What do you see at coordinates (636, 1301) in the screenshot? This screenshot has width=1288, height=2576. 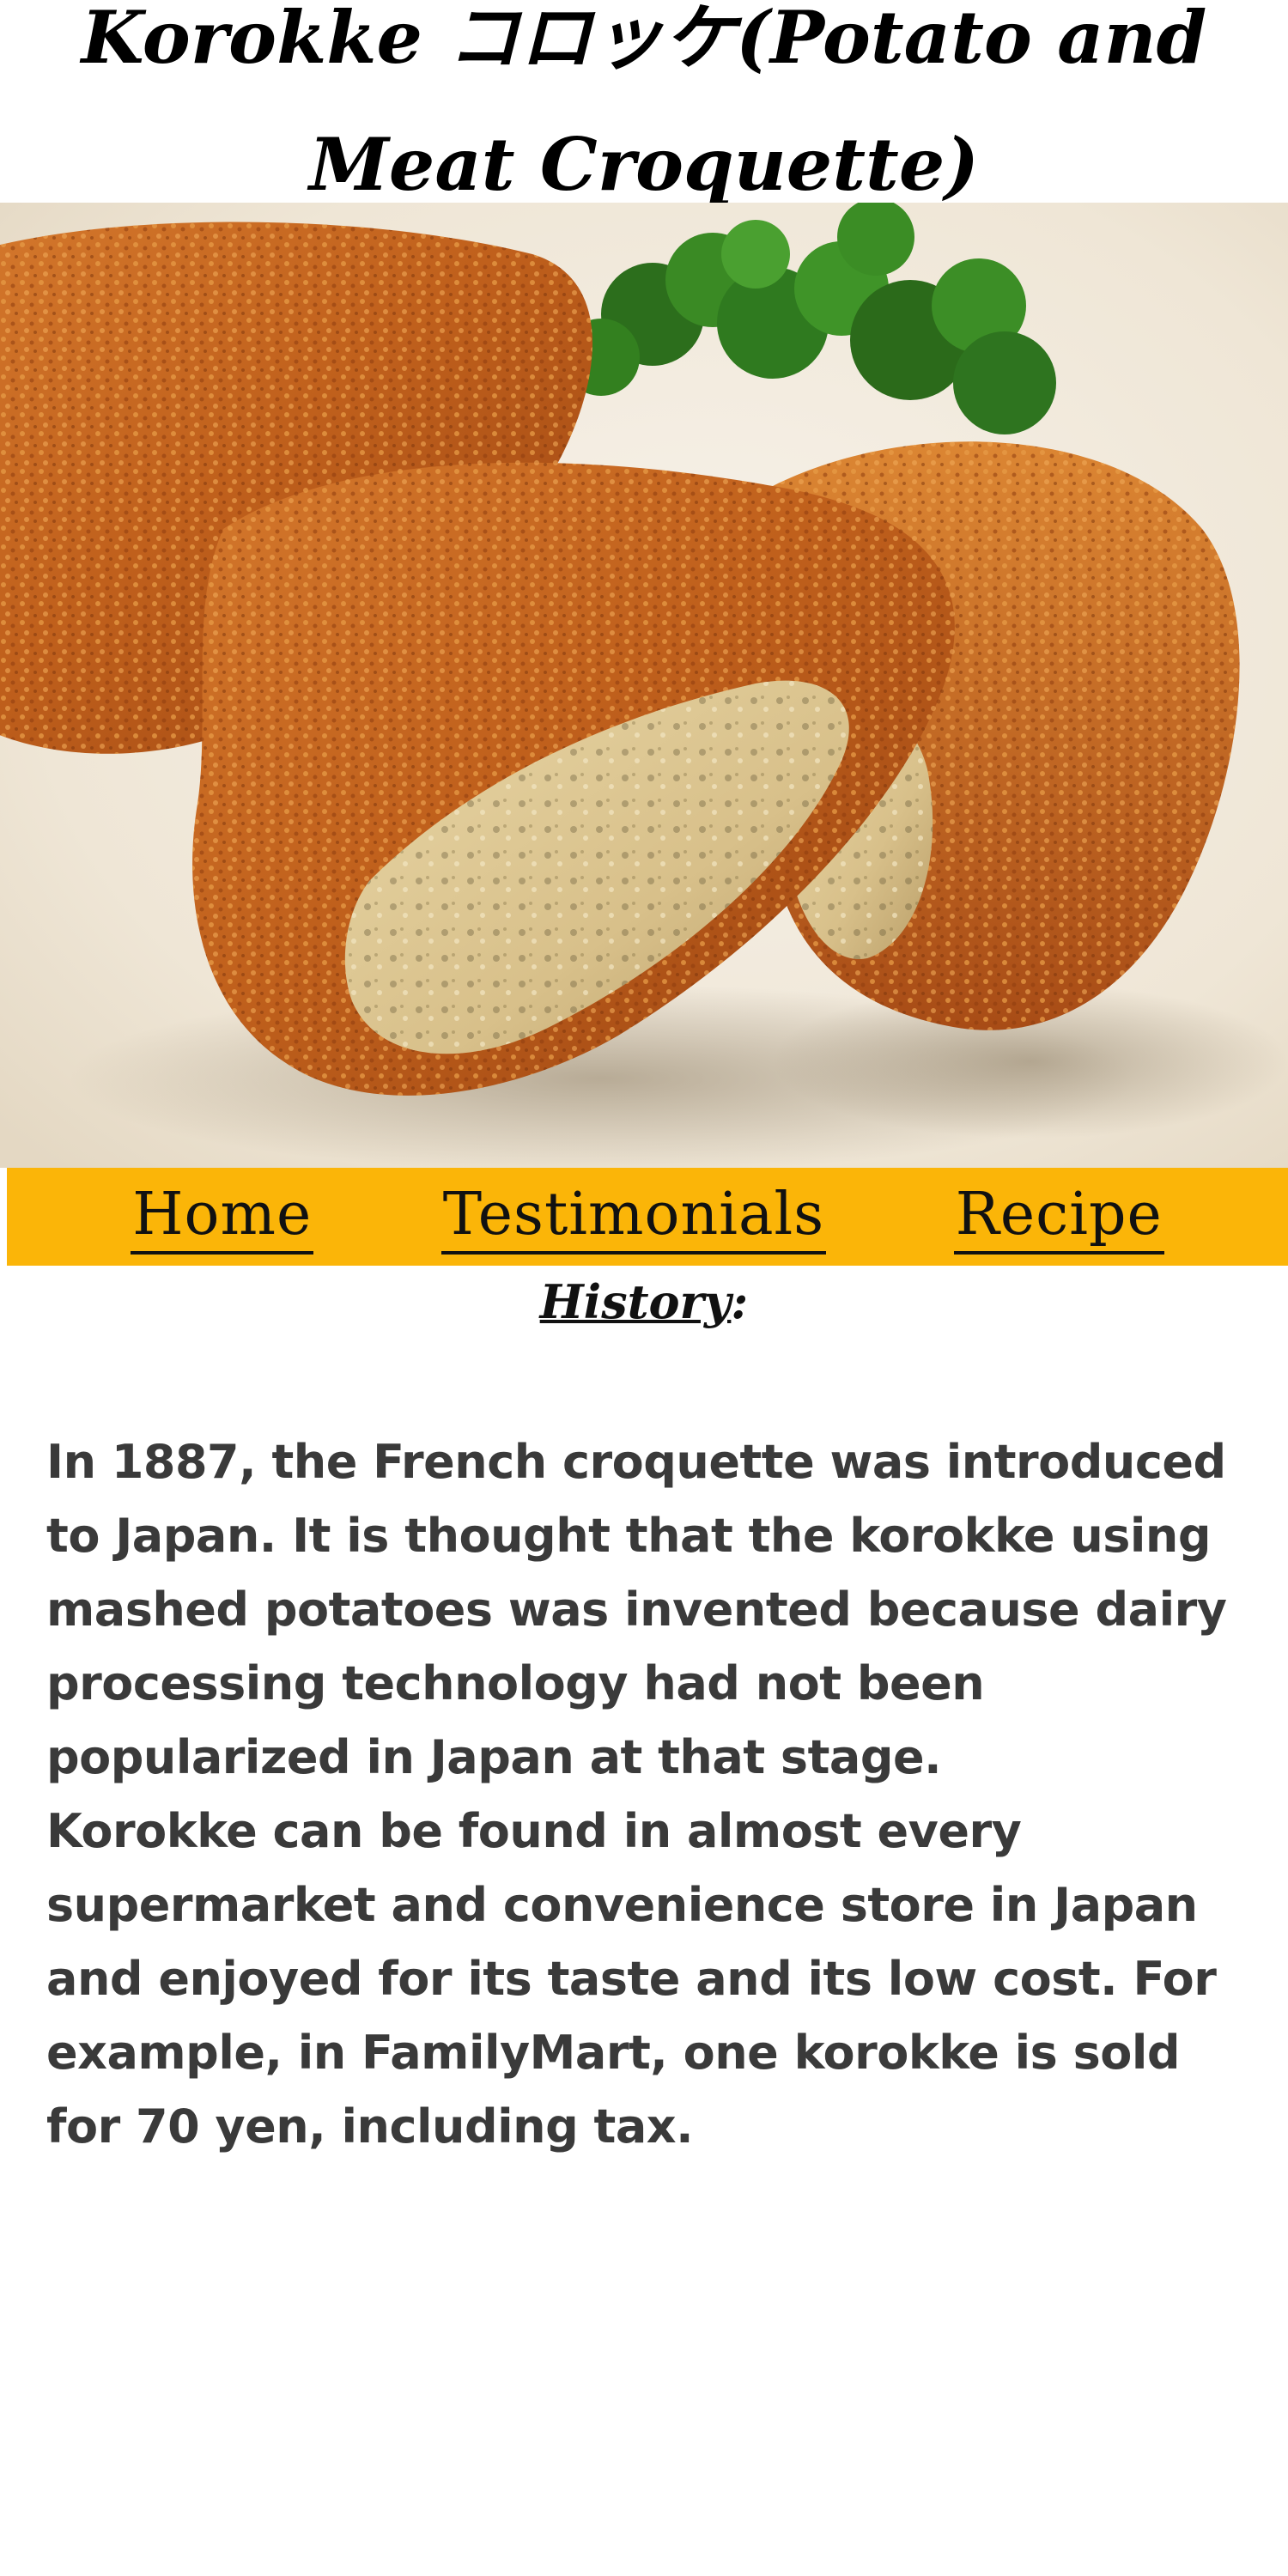 I see `history-heading-text: History` at bounding box center [636, 1301].